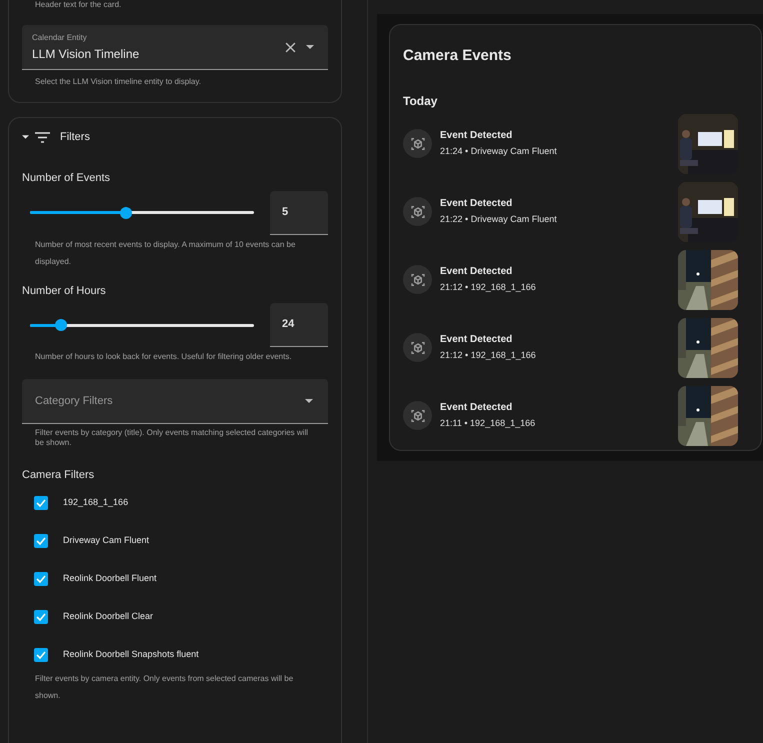  What do you see at coordinates (110, 578) in the screenshot?
I see `checkbox-label: Reolink Doorbell Fluent` at bounding box center [110, 578].